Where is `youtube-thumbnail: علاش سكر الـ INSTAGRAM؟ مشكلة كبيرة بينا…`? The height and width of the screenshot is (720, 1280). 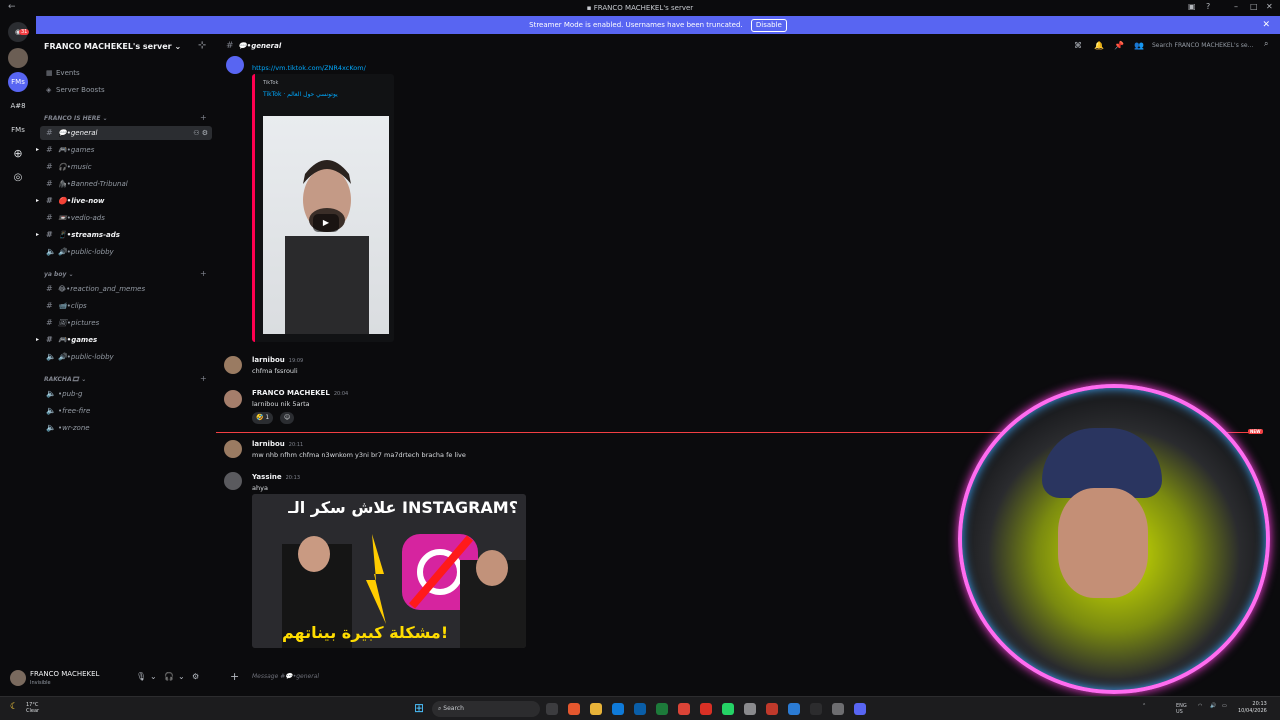 youtube-thumbnail: علاش سكر الـ INSTAGRAM؟ مشكلة كبيرة بينا… is located at coordinates (389, 571).